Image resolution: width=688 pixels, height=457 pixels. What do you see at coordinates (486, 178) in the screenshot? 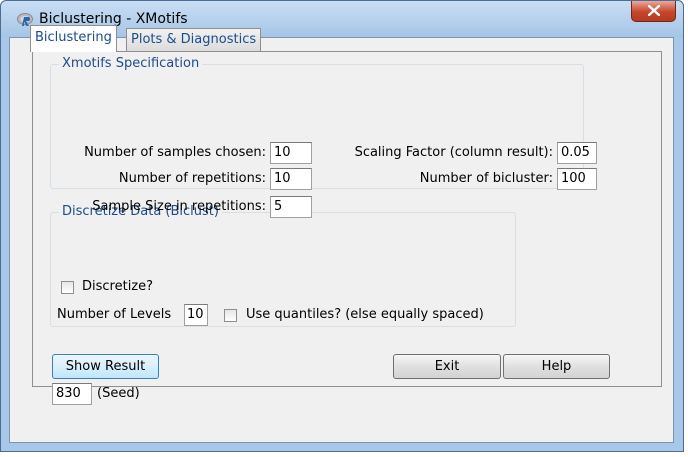
I see `bicluster-count-label: Number of bicluster:` at bounding box center [486, 178].